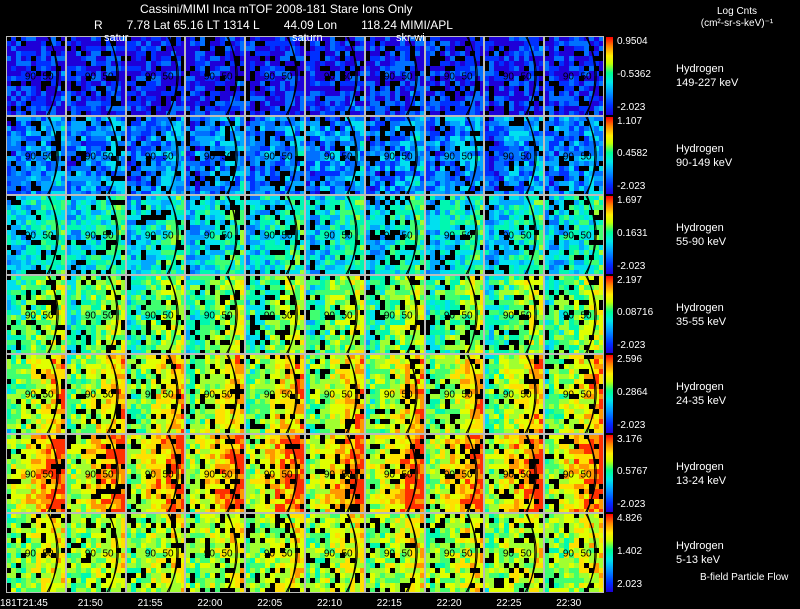 This screenshot has width=800, height=609. Describe the element at coordinates (310, 25) in the screenshot. I see `ephemeris-field: 44.09 Lon` at that location.